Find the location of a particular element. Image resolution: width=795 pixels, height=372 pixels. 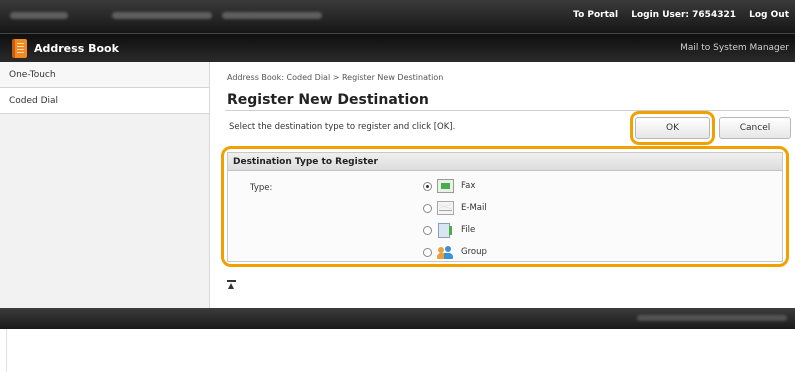

sidebar-item-one-touch: One-Touch is located at coordinates (104, 75).